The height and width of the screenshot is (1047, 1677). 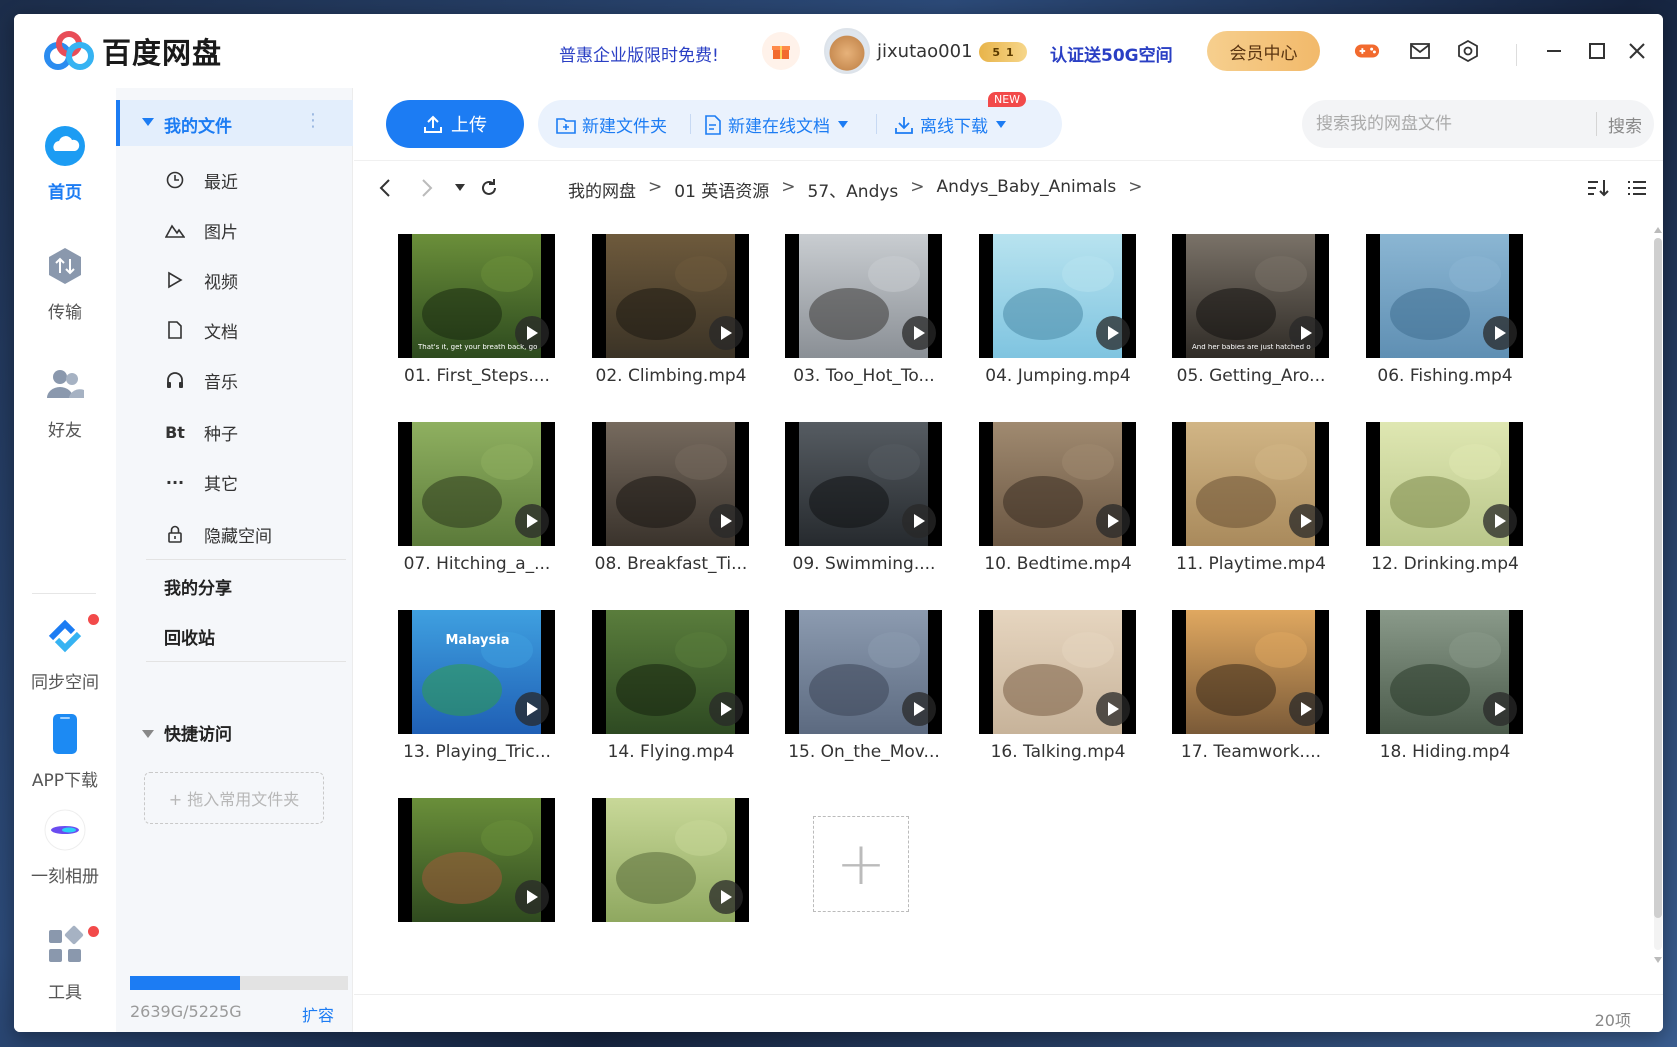 What do you see at coordinates (1597, 51) in the screenshot?
I see `maximize-icon` at bounding box center [1597, 51].